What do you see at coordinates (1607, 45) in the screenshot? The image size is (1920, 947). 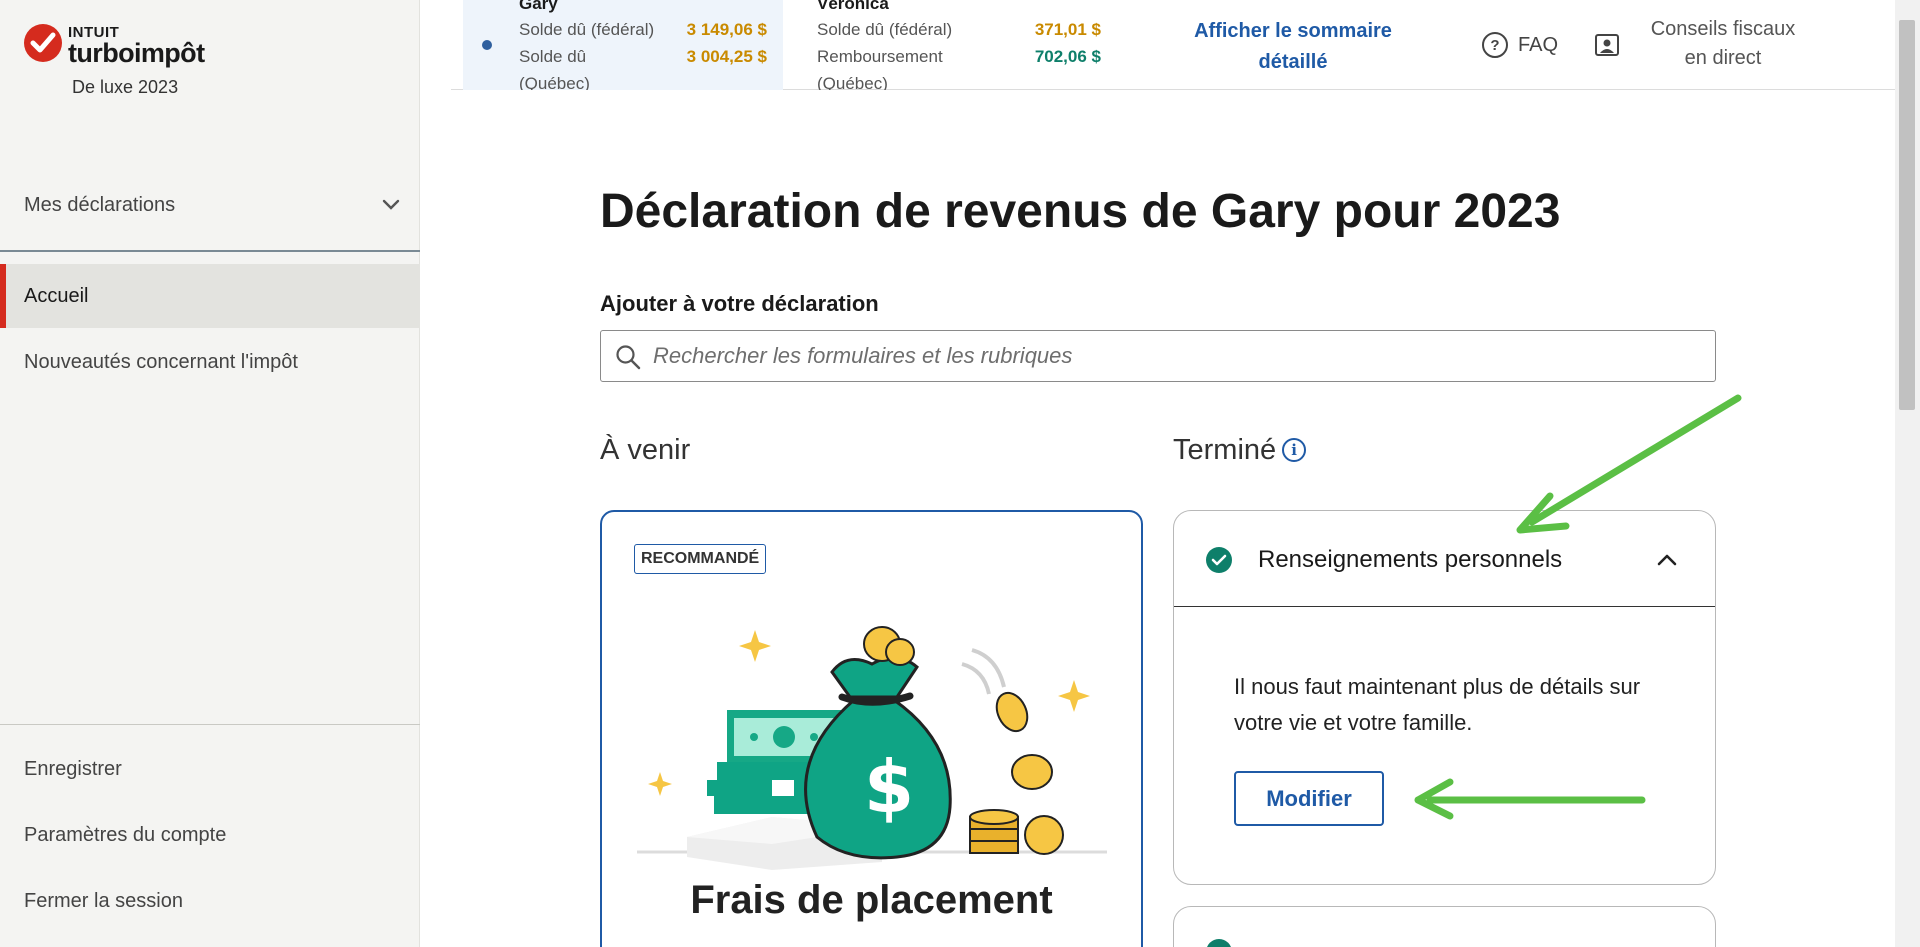 I see `expert-icon` at bounding box center [1607, 45].